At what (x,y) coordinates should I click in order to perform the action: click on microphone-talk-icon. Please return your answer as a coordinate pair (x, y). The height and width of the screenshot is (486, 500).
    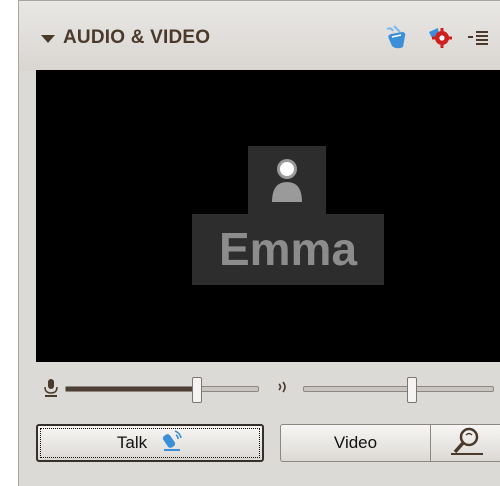
    Looking at the image, I should click on (172, 443).